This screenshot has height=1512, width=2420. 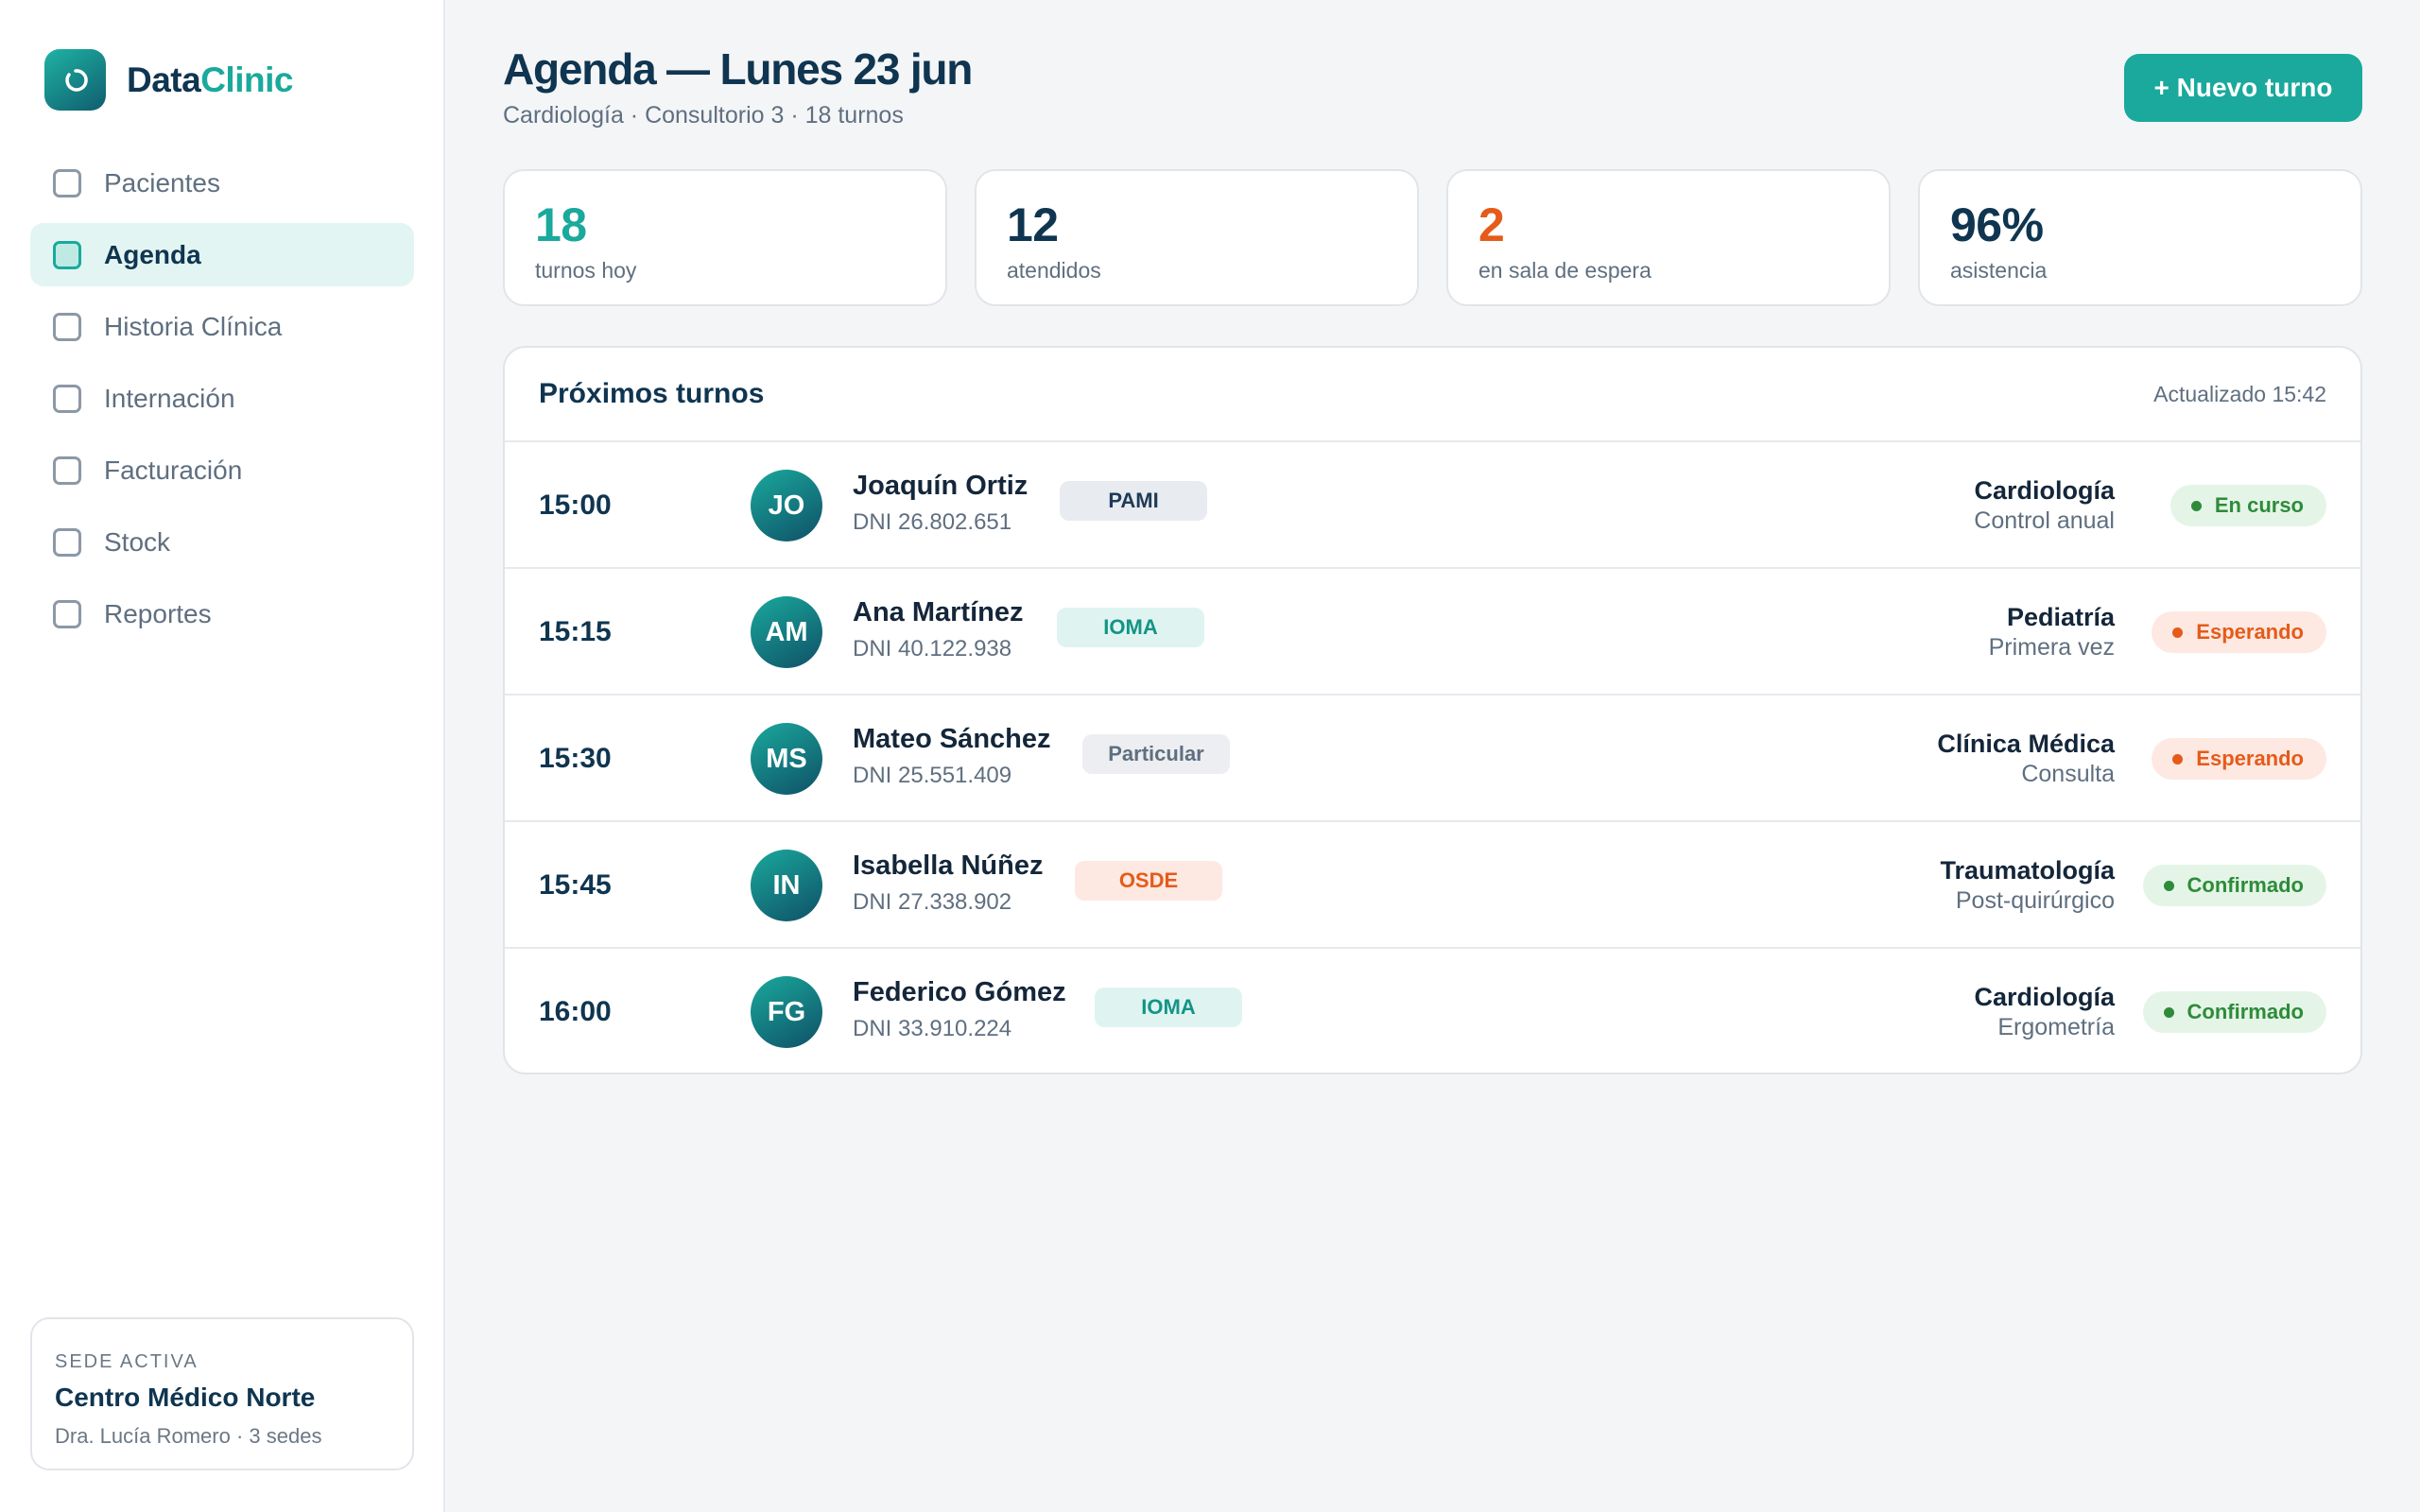 I want to click on brand-name-part2: Clinic, so click(x=247, y=79).